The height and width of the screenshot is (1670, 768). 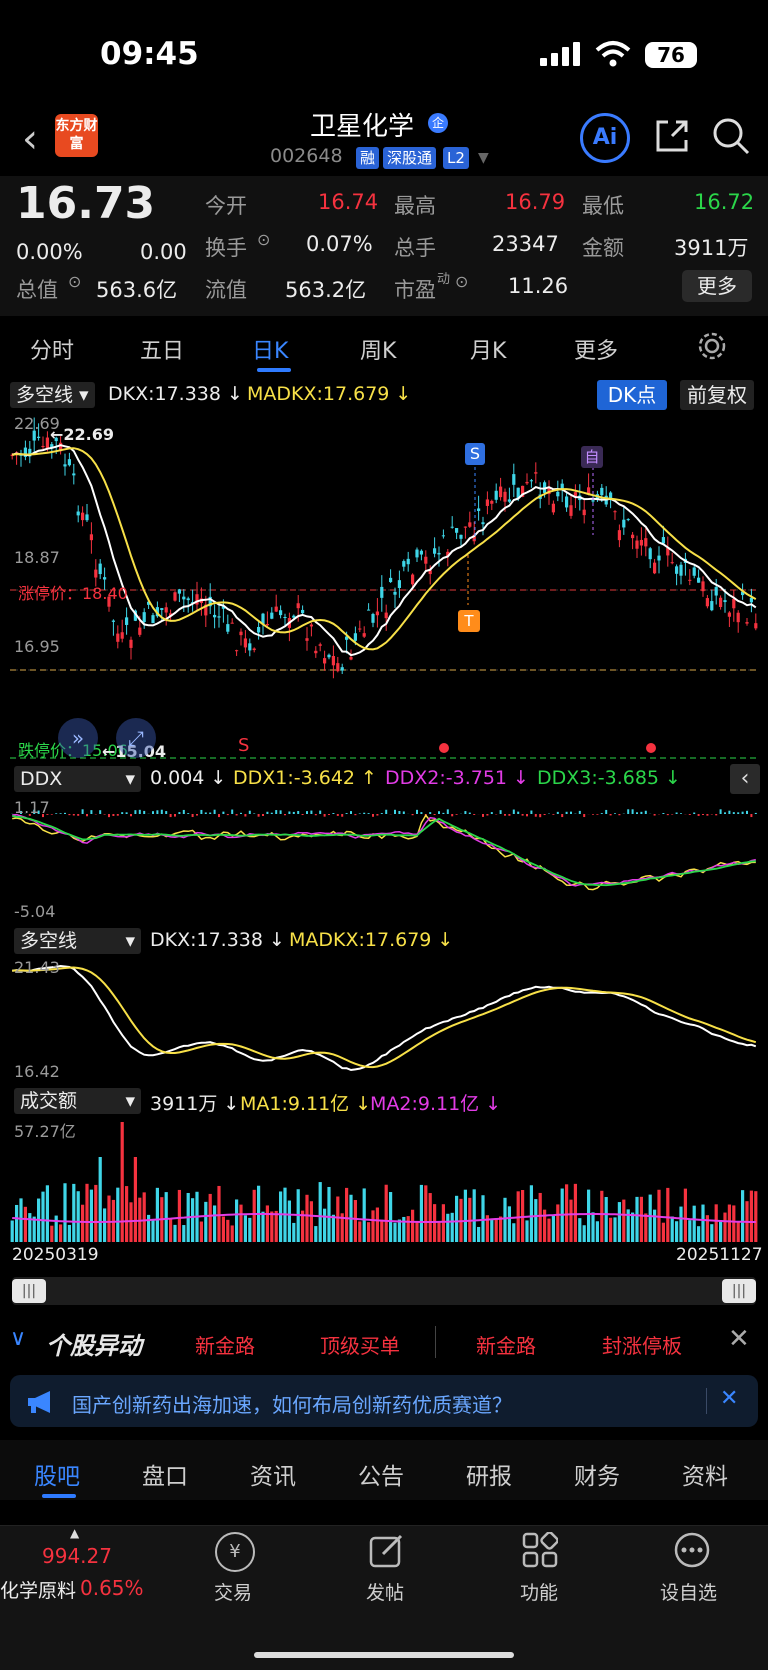 What do you see at coordinates (381, 1474) in the screenshot?
I see `tab-announcements: 公告` at bounding box center [381, 1474].